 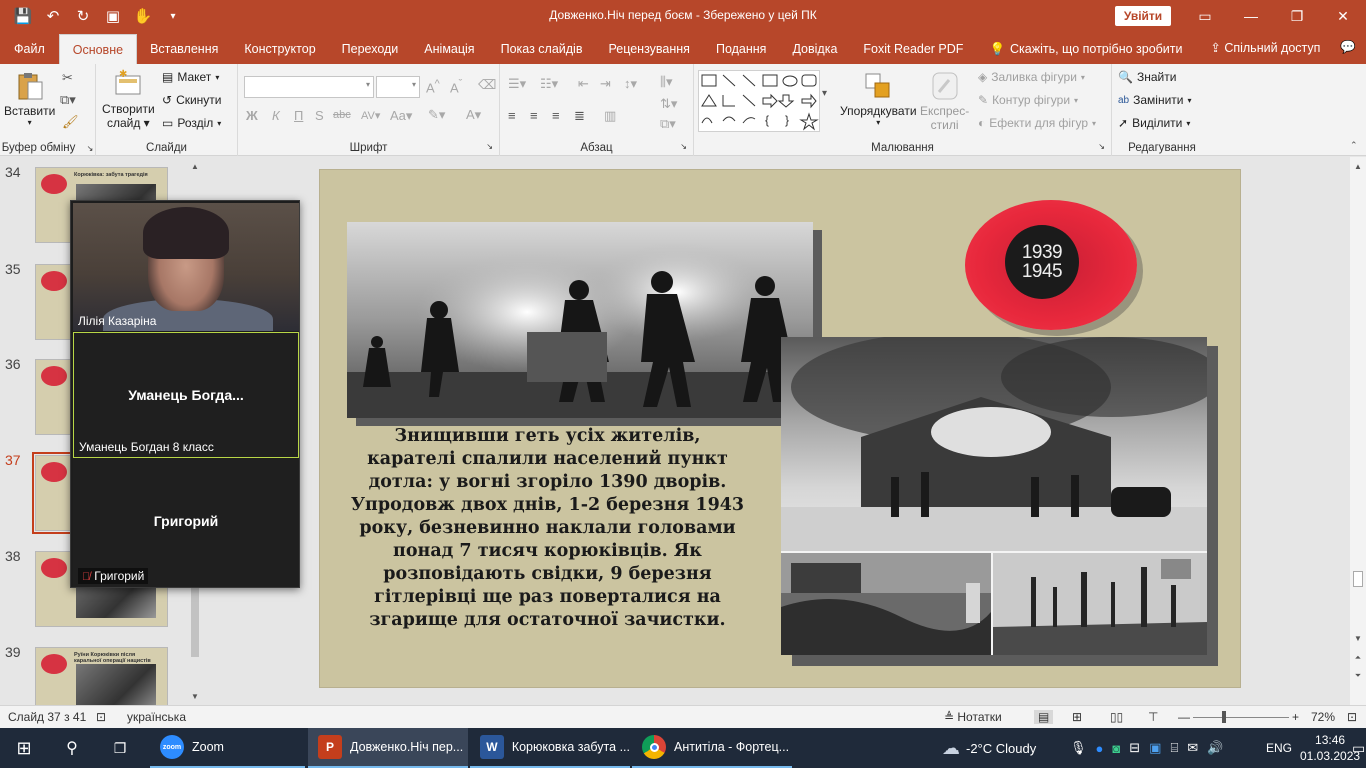 I want to click on undo-icon: ↶, so click(x=53, y=16).